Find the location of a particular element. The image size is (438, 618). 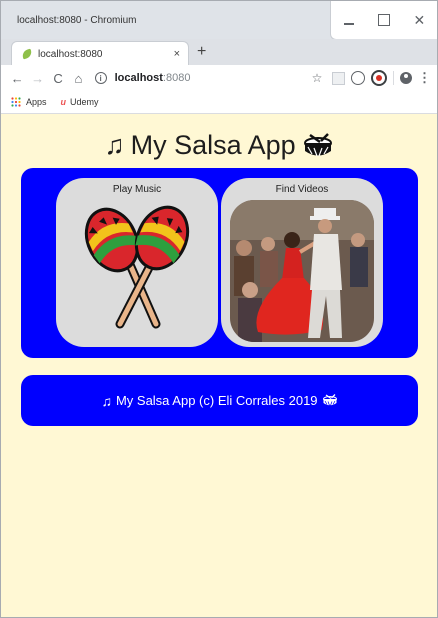

tab-strip: localhost:8080 × + is located at coordinates (219, 52).